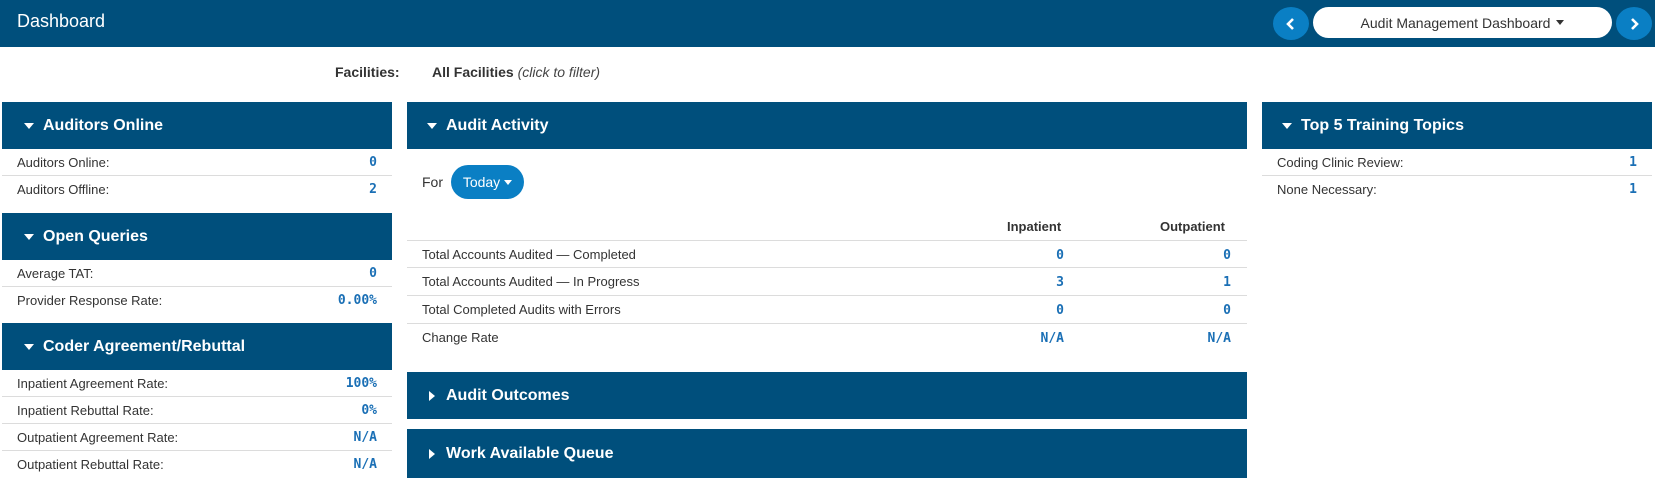 The width and height of the screenshot is (1655, 478). Describe the element at coordinates (197, 273) in the screenshot. I see `average-tat-row: Average TAT: 0` at that location.